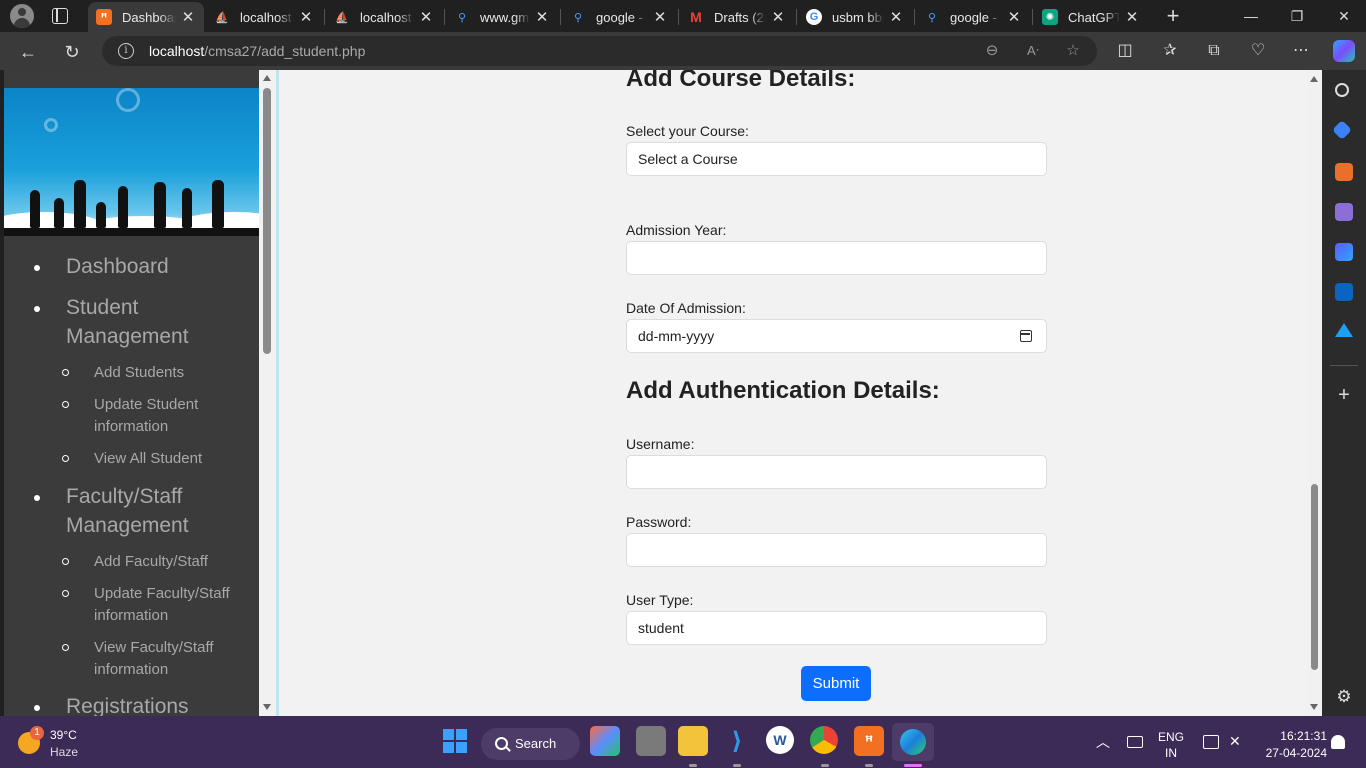  I want to click on site-info-icon: i, so click(126, 51).